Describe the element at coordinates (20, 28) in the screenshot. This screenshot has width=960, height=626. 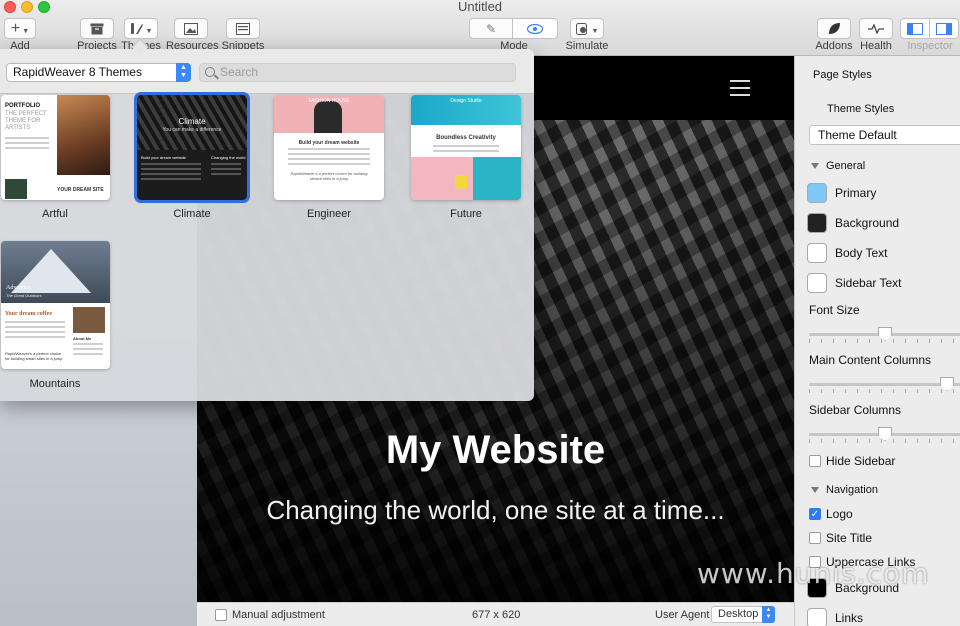
I see `add-button: + ▼` at that location.